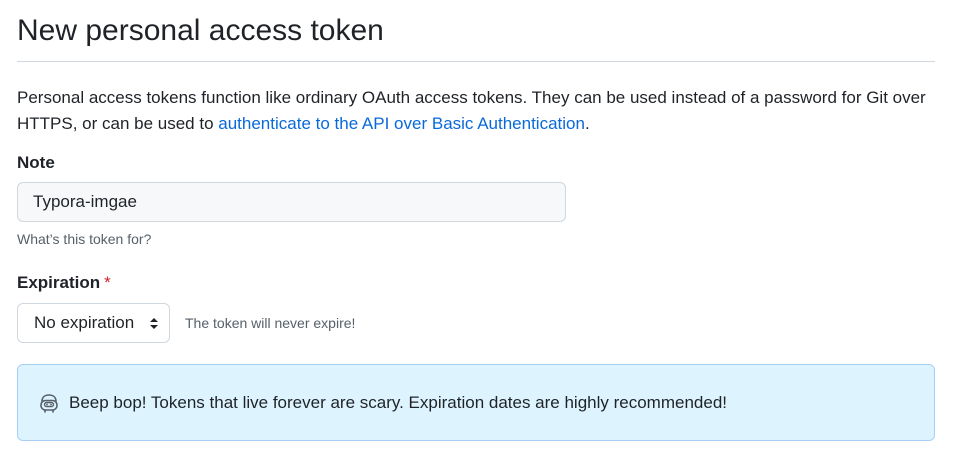 This screenshot has width=953, height=458. What do you see at coordinates (476, 283) in the screenshot?
I see `expiration-label: Expiration *` at bounding box center [476, 283].